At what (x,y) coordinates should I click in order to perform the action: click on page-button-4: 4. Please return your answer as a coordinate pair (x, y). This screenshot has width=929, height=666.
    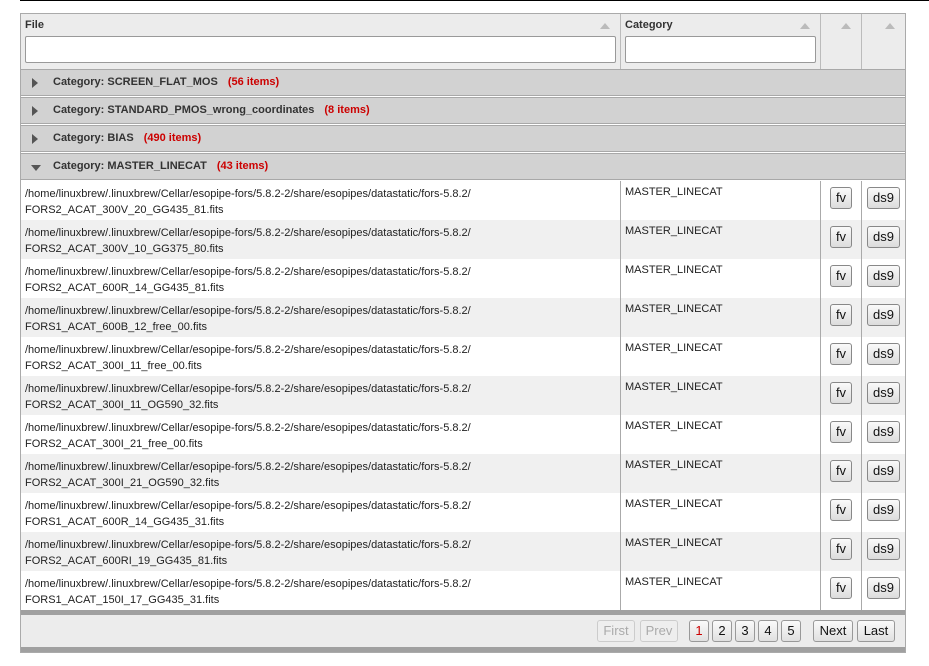
    Looking at the image, I should click on (768, 631).